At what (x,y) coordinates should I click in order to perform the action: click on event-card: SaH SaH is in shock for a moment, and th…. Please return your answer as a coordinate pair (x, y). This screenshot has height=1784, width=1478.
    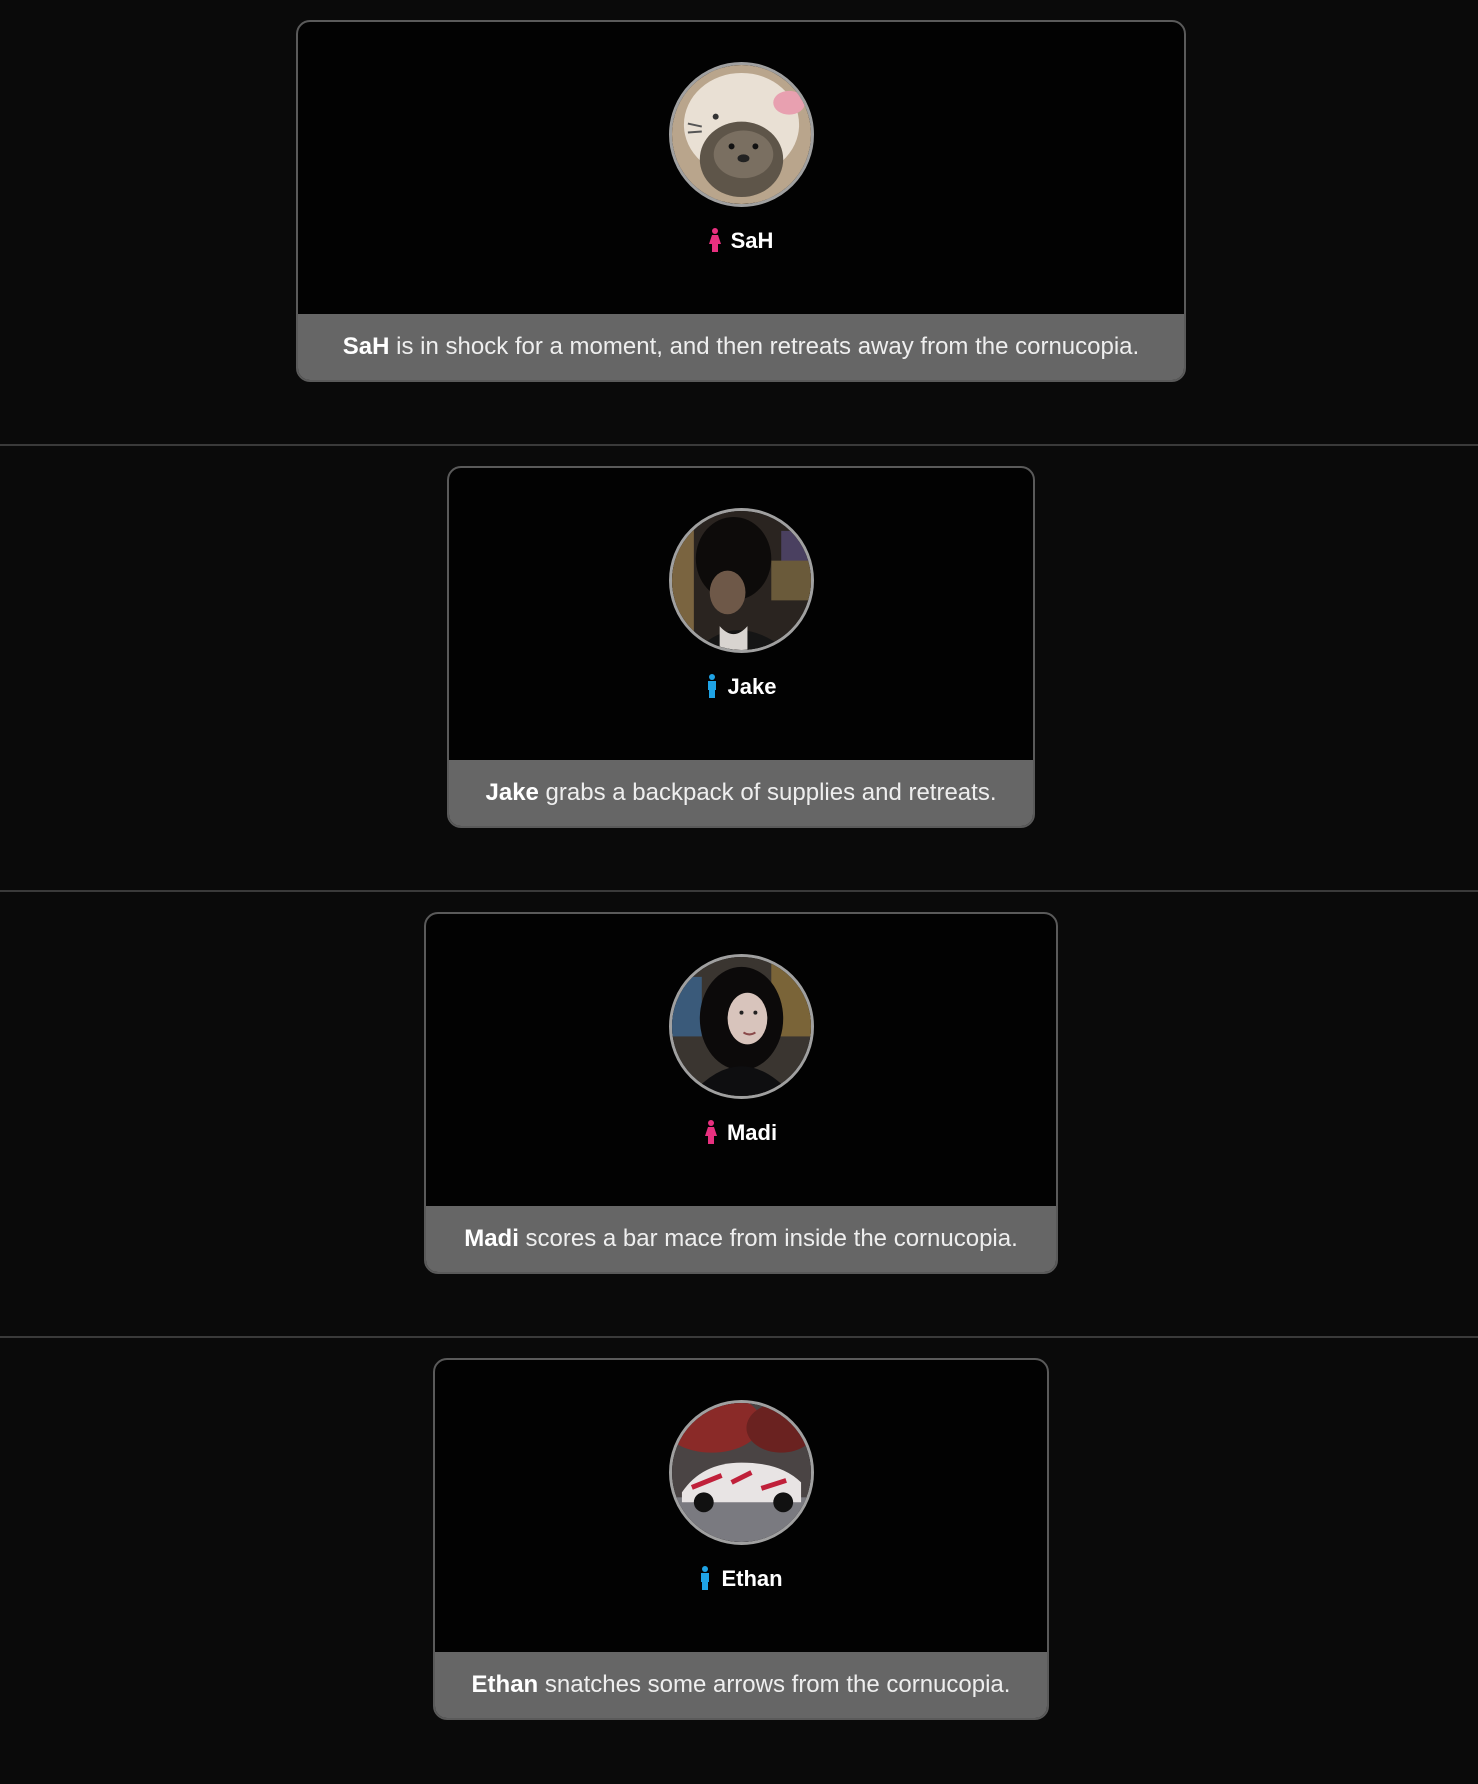
    Looking at the image, I should click on (741, 201).